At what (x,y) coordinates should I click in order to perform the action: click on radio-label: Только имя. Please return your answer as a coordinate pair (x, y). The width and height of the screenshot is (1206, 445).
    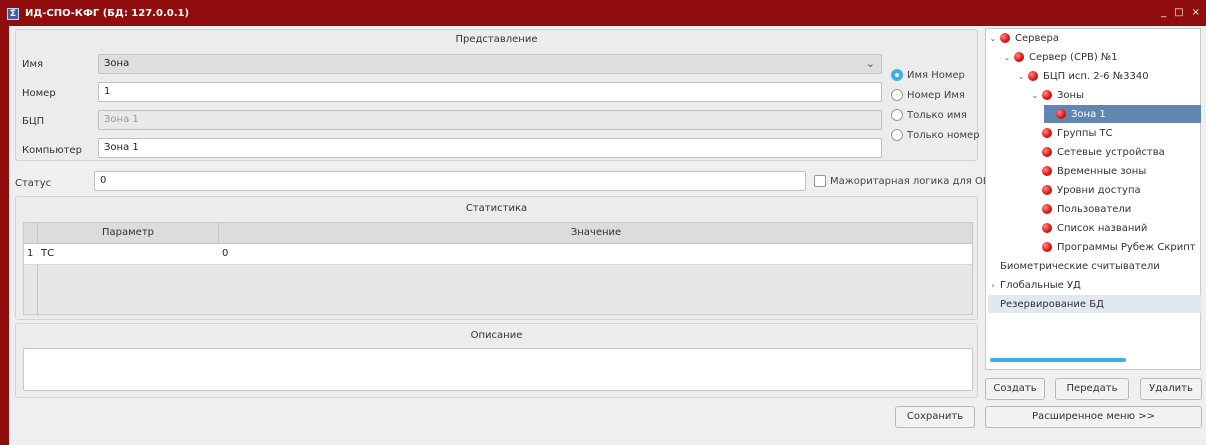
    Looking at the image, I should click on (937, 115).